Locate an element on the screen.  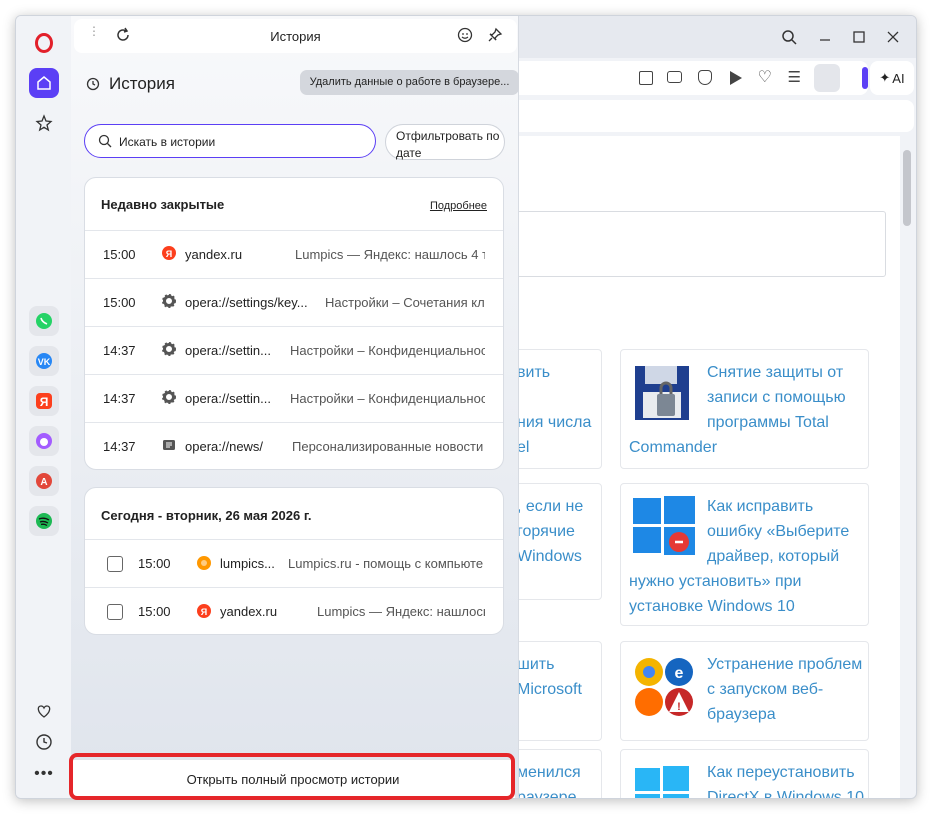
history-clock-icon is located at coordinates (44, 742).